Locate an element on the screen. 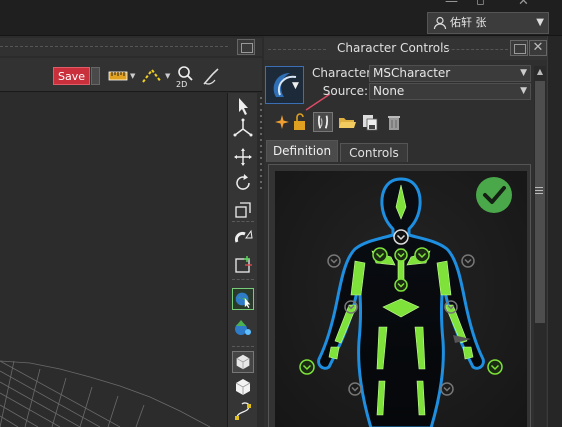 Image resolution: width=562 pixels, height=427 pixels. tab-definition: Definition is located at coordinates (302, 151).